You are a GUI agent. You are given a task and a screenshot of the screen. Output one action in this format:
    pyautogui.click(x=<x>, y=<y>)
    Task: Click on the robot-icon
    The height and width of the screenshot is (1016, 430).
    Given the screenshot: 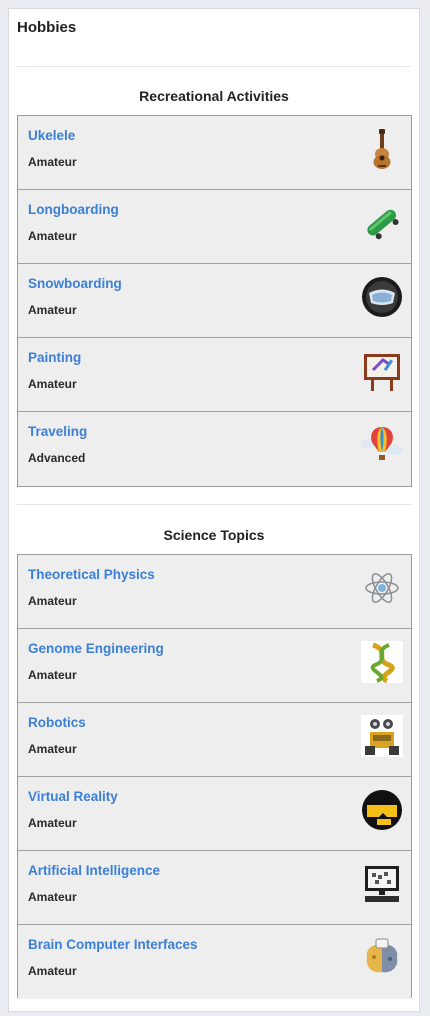 What is the action you would take?
    pyautogui.click(x=382, y=736)
    